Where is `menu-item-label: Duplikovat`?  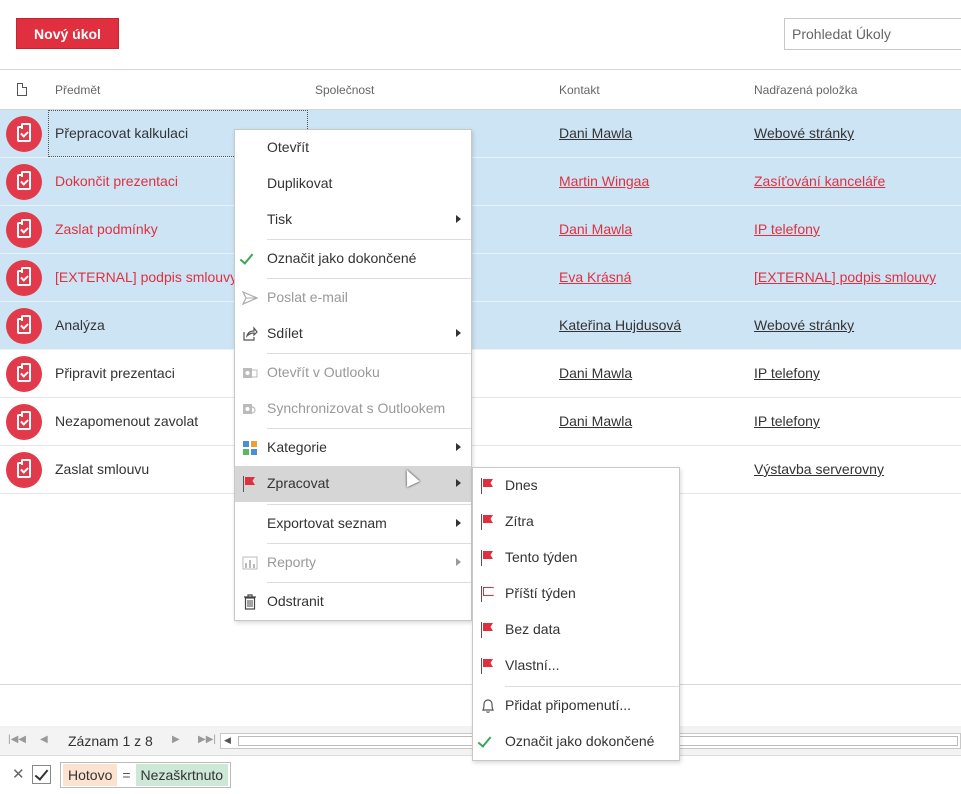 menu-item-label: Duplikovat is located at coordinates (300, 183).